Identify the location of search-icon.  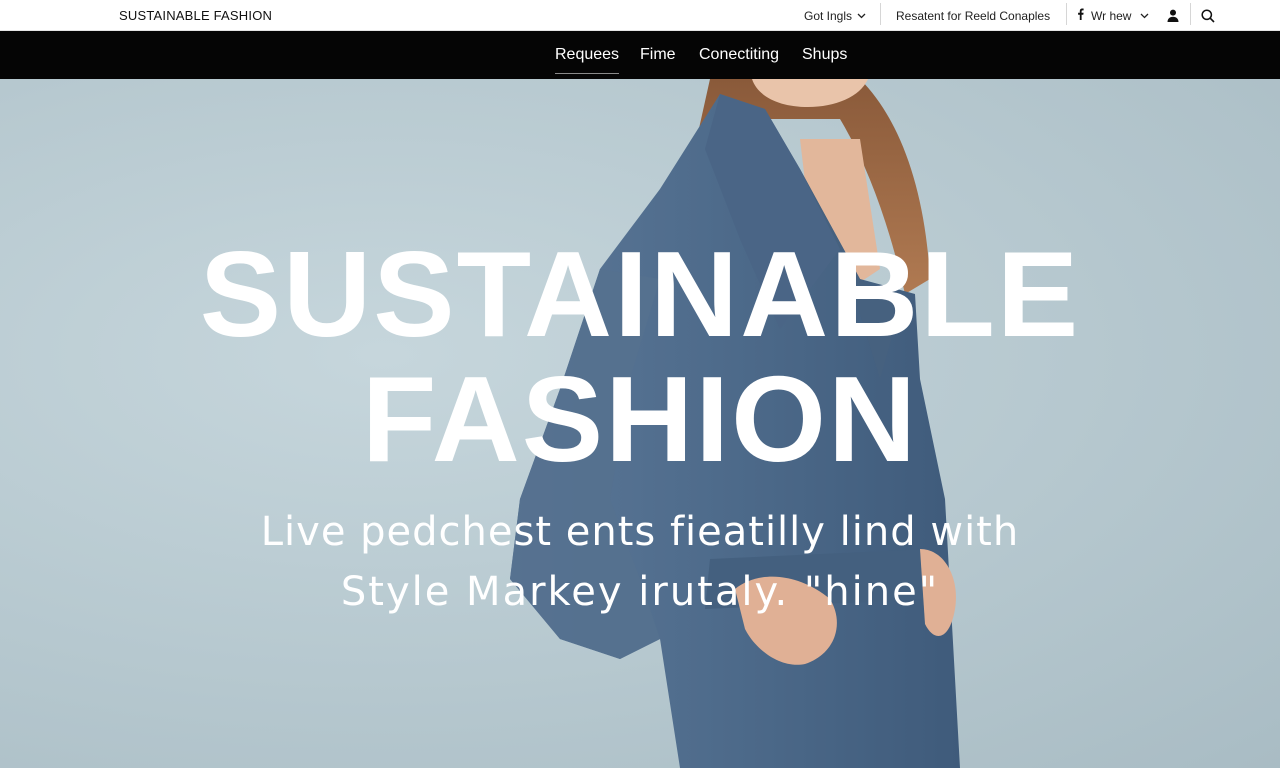
(1208, 15).